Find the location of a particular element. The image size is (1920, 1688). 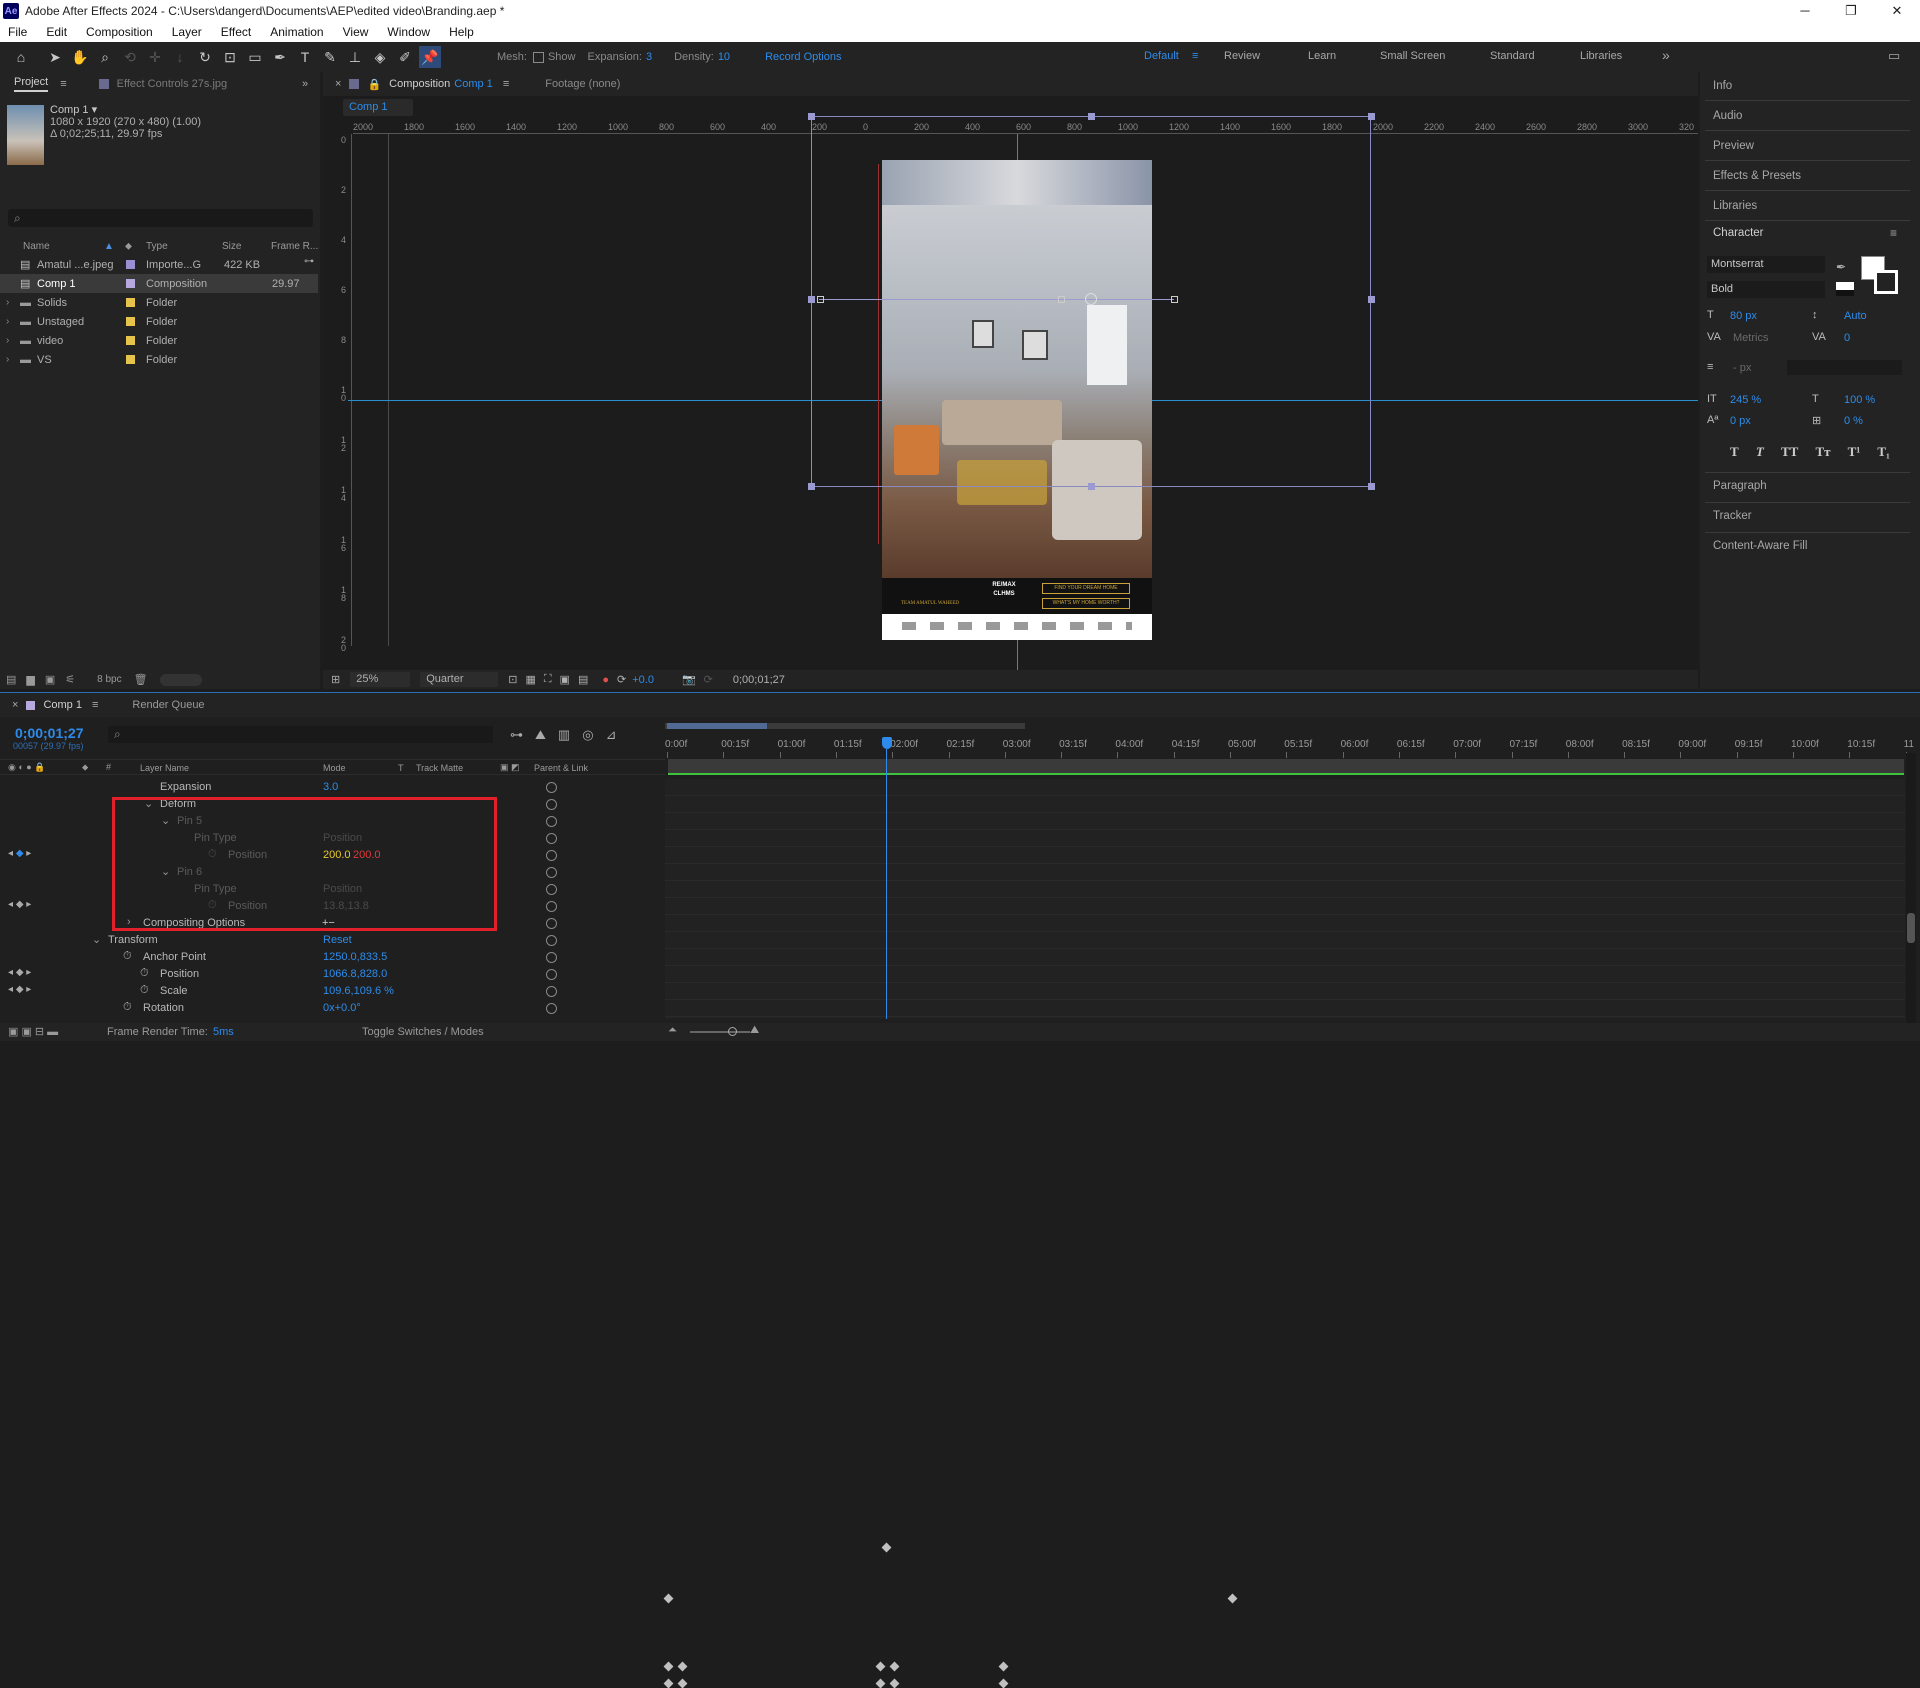

workspace-default: Default is located at coordinates (1161, 56).